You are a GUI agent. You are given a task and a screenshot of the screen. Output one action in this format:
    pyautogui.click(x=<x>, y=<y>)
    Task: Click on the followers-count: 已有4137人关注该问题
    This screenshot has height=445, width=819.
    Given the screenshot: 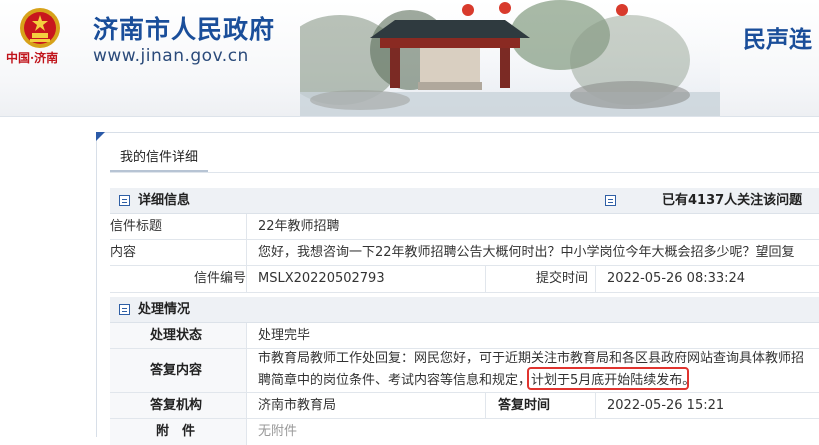 What is the action you would take?
    pyautogui.click(x=732, y=200)
    